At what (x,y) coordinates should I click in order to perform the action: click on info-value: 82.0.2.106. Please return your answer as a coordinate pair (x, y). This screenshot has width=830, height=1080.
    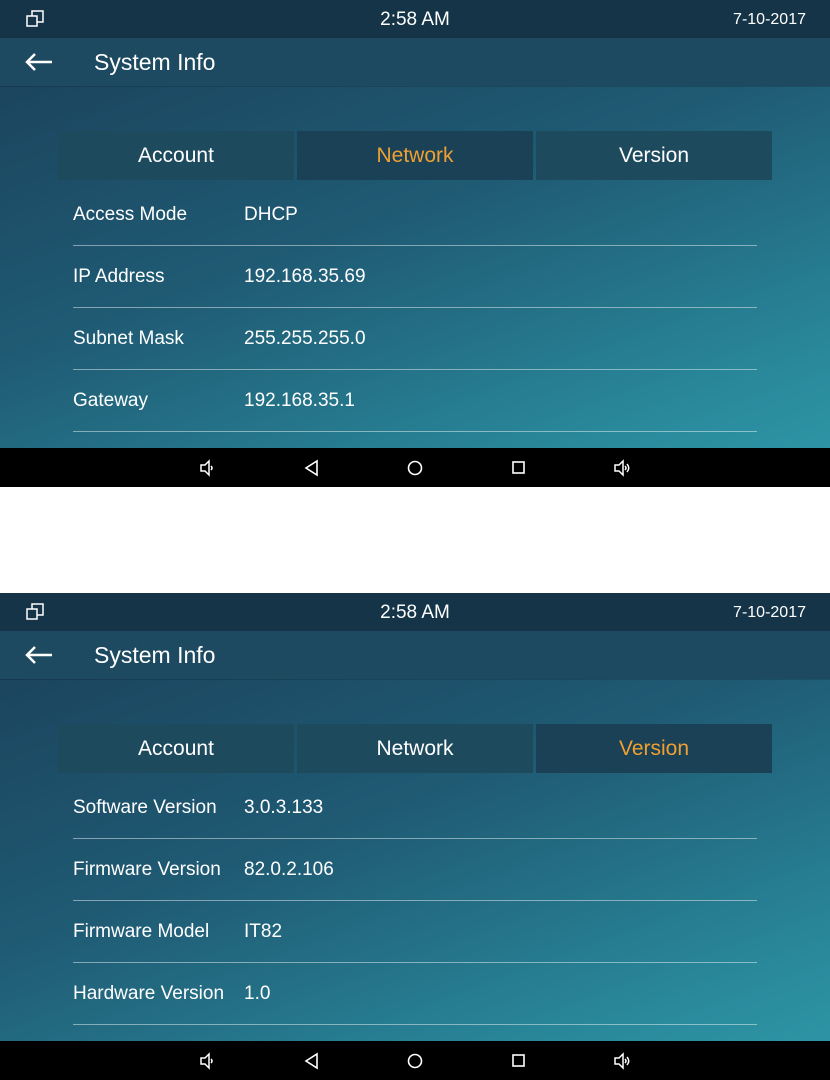
    Looking at the image, I should click on (289, 869).